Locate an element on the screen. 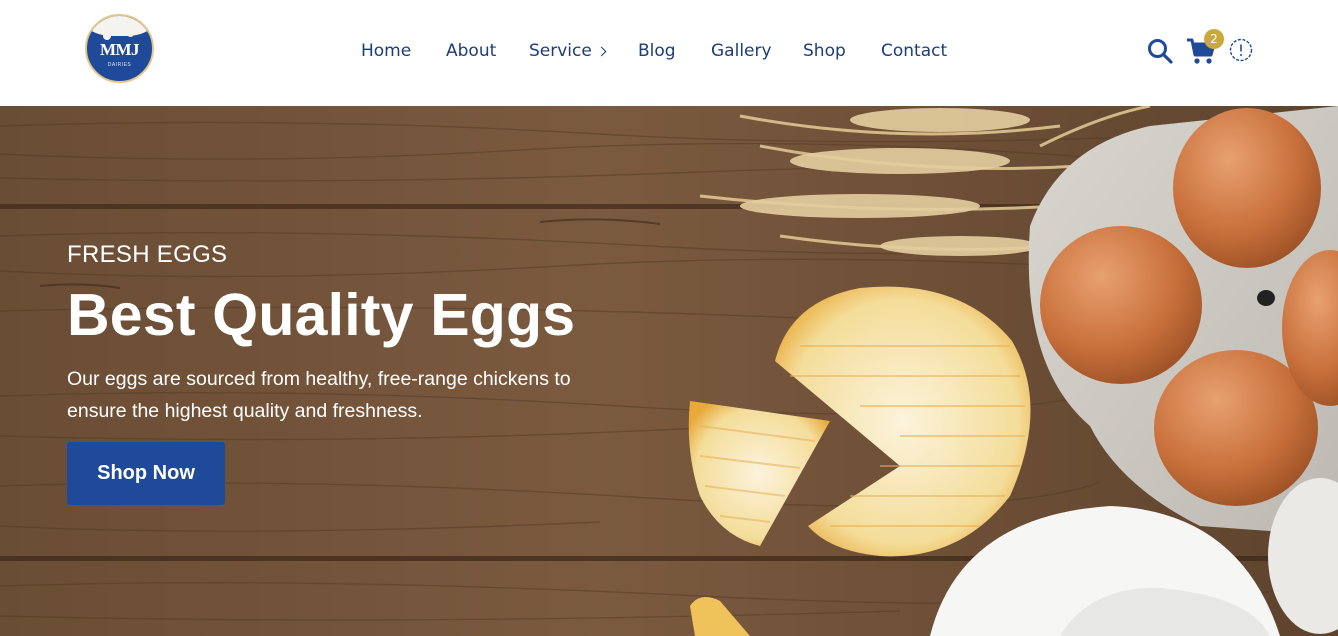 Image resolution: width=1338 pixels, height=636 pixels. nav-about: About is located at coordinates (471, 51).